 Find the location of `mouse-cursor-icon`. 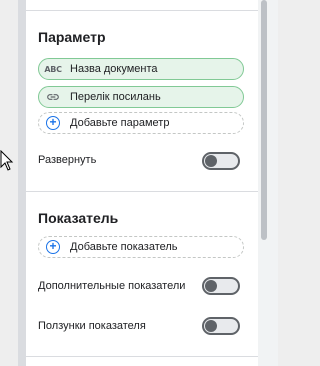

mouse-cursor-icon is located at coordinates (7, 160).